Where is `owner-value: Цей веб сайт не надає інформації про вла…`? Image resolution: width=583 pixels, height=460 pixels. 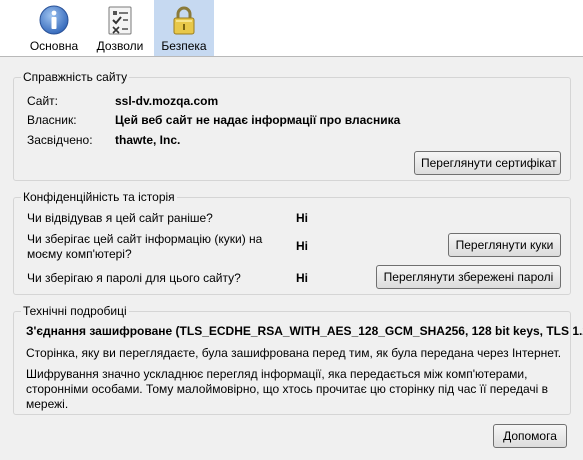
owner-value: Цей веб сайт не надає інформації про вла… is located at coordinates (258, 120).